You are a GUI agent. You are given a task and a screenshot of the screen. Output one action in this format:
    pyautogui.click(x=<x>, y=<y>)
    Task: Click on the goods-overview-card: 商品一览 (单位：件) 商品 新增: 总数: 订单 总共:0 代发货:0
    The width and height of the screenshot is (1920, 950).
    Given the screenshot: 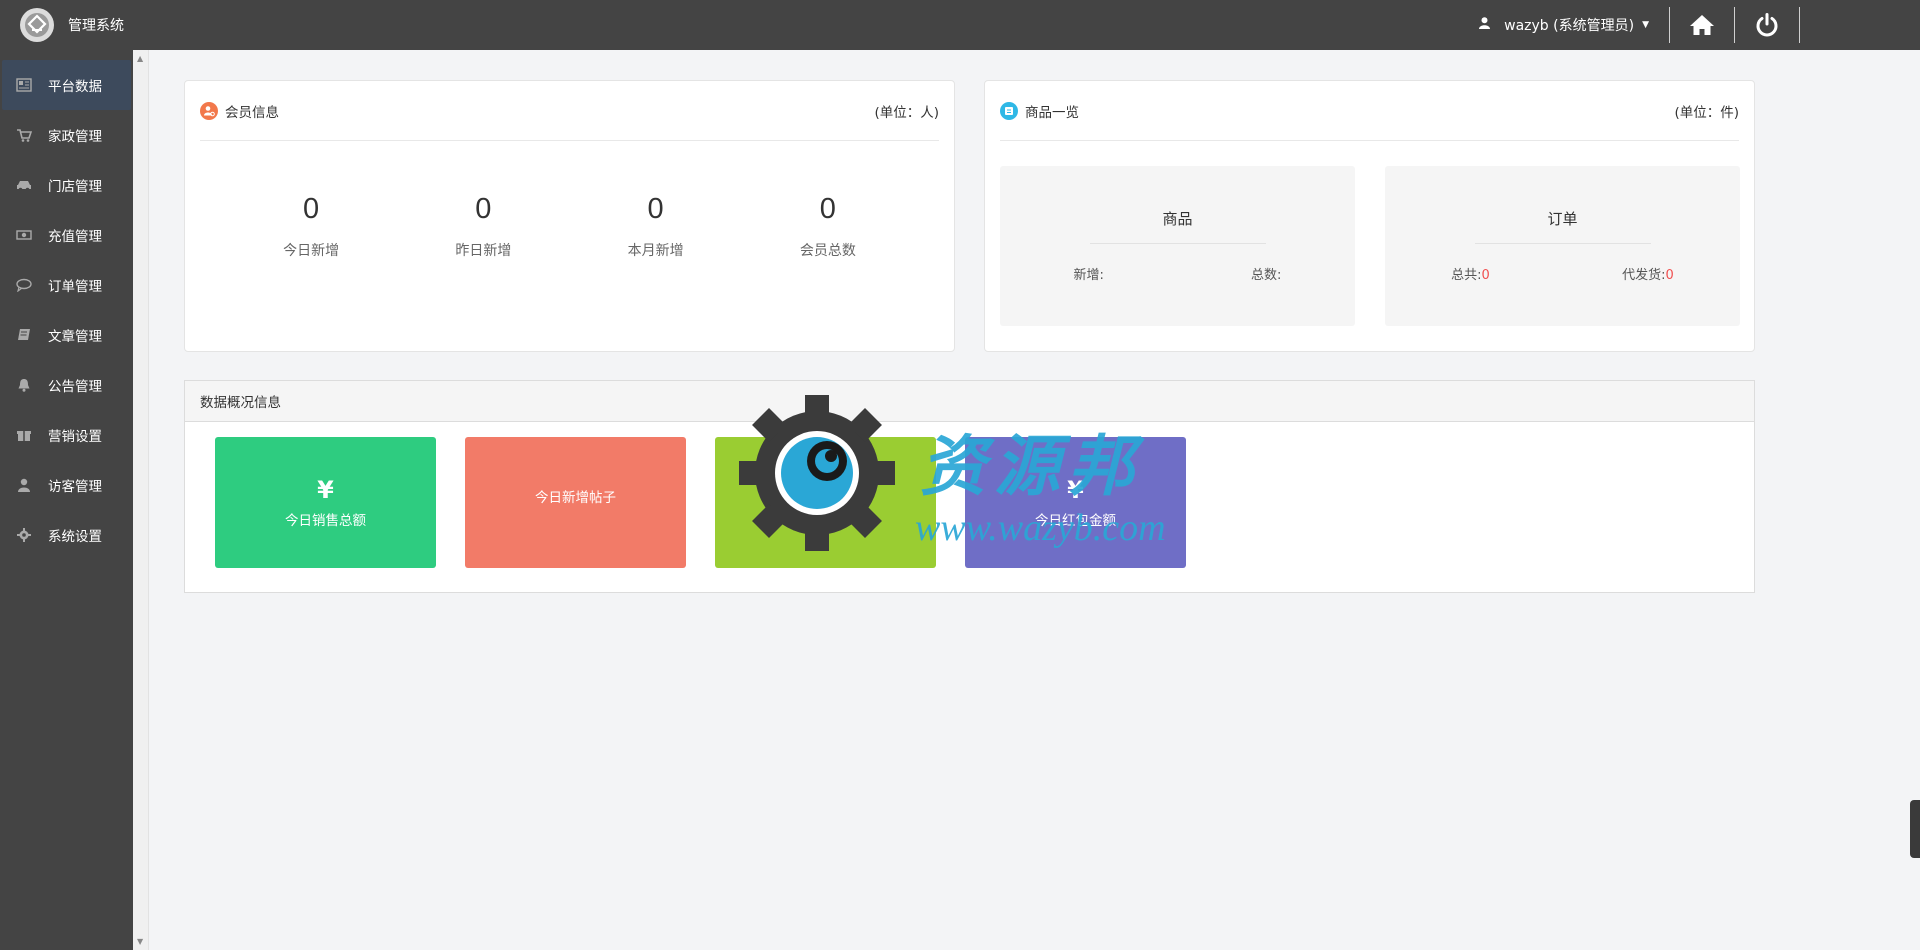 What is the action you would take?
    pyautogui.click(x=1369, y=216)
    